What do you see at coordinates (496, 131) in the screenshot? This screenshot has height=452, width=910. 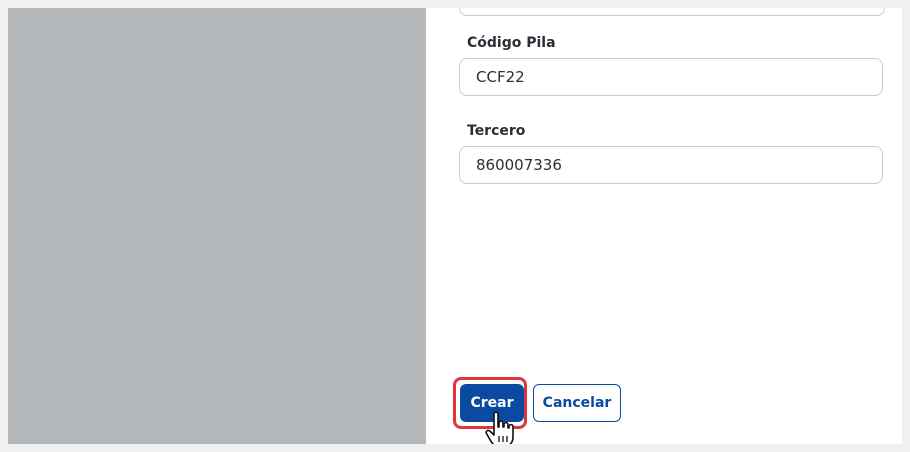 I see `tercero-label: Tercero` at bounding box center [496, 131].